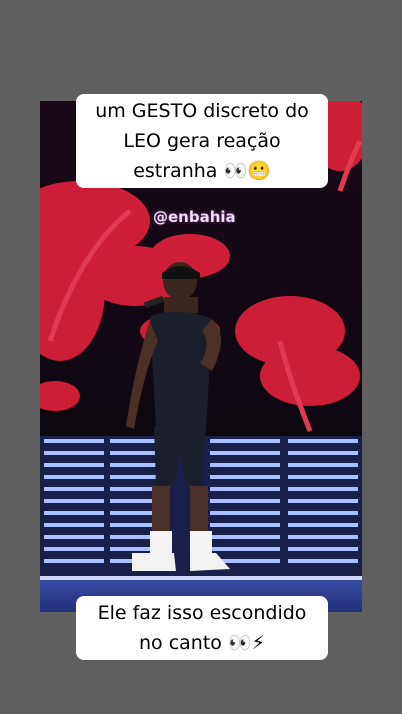  I want to click on top-caption-line-2: LEO gera reação, so click(202, 141).